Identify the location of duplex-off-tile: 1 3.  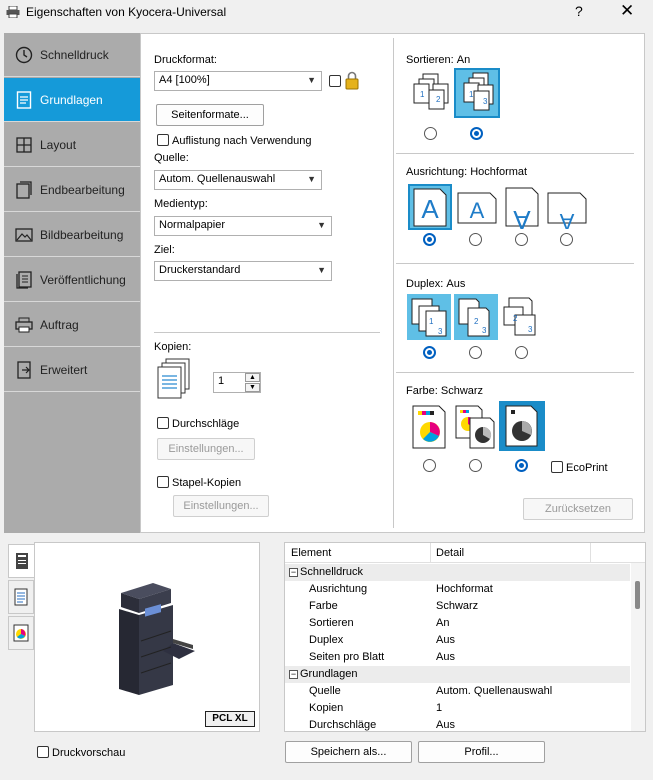
(429, 317).